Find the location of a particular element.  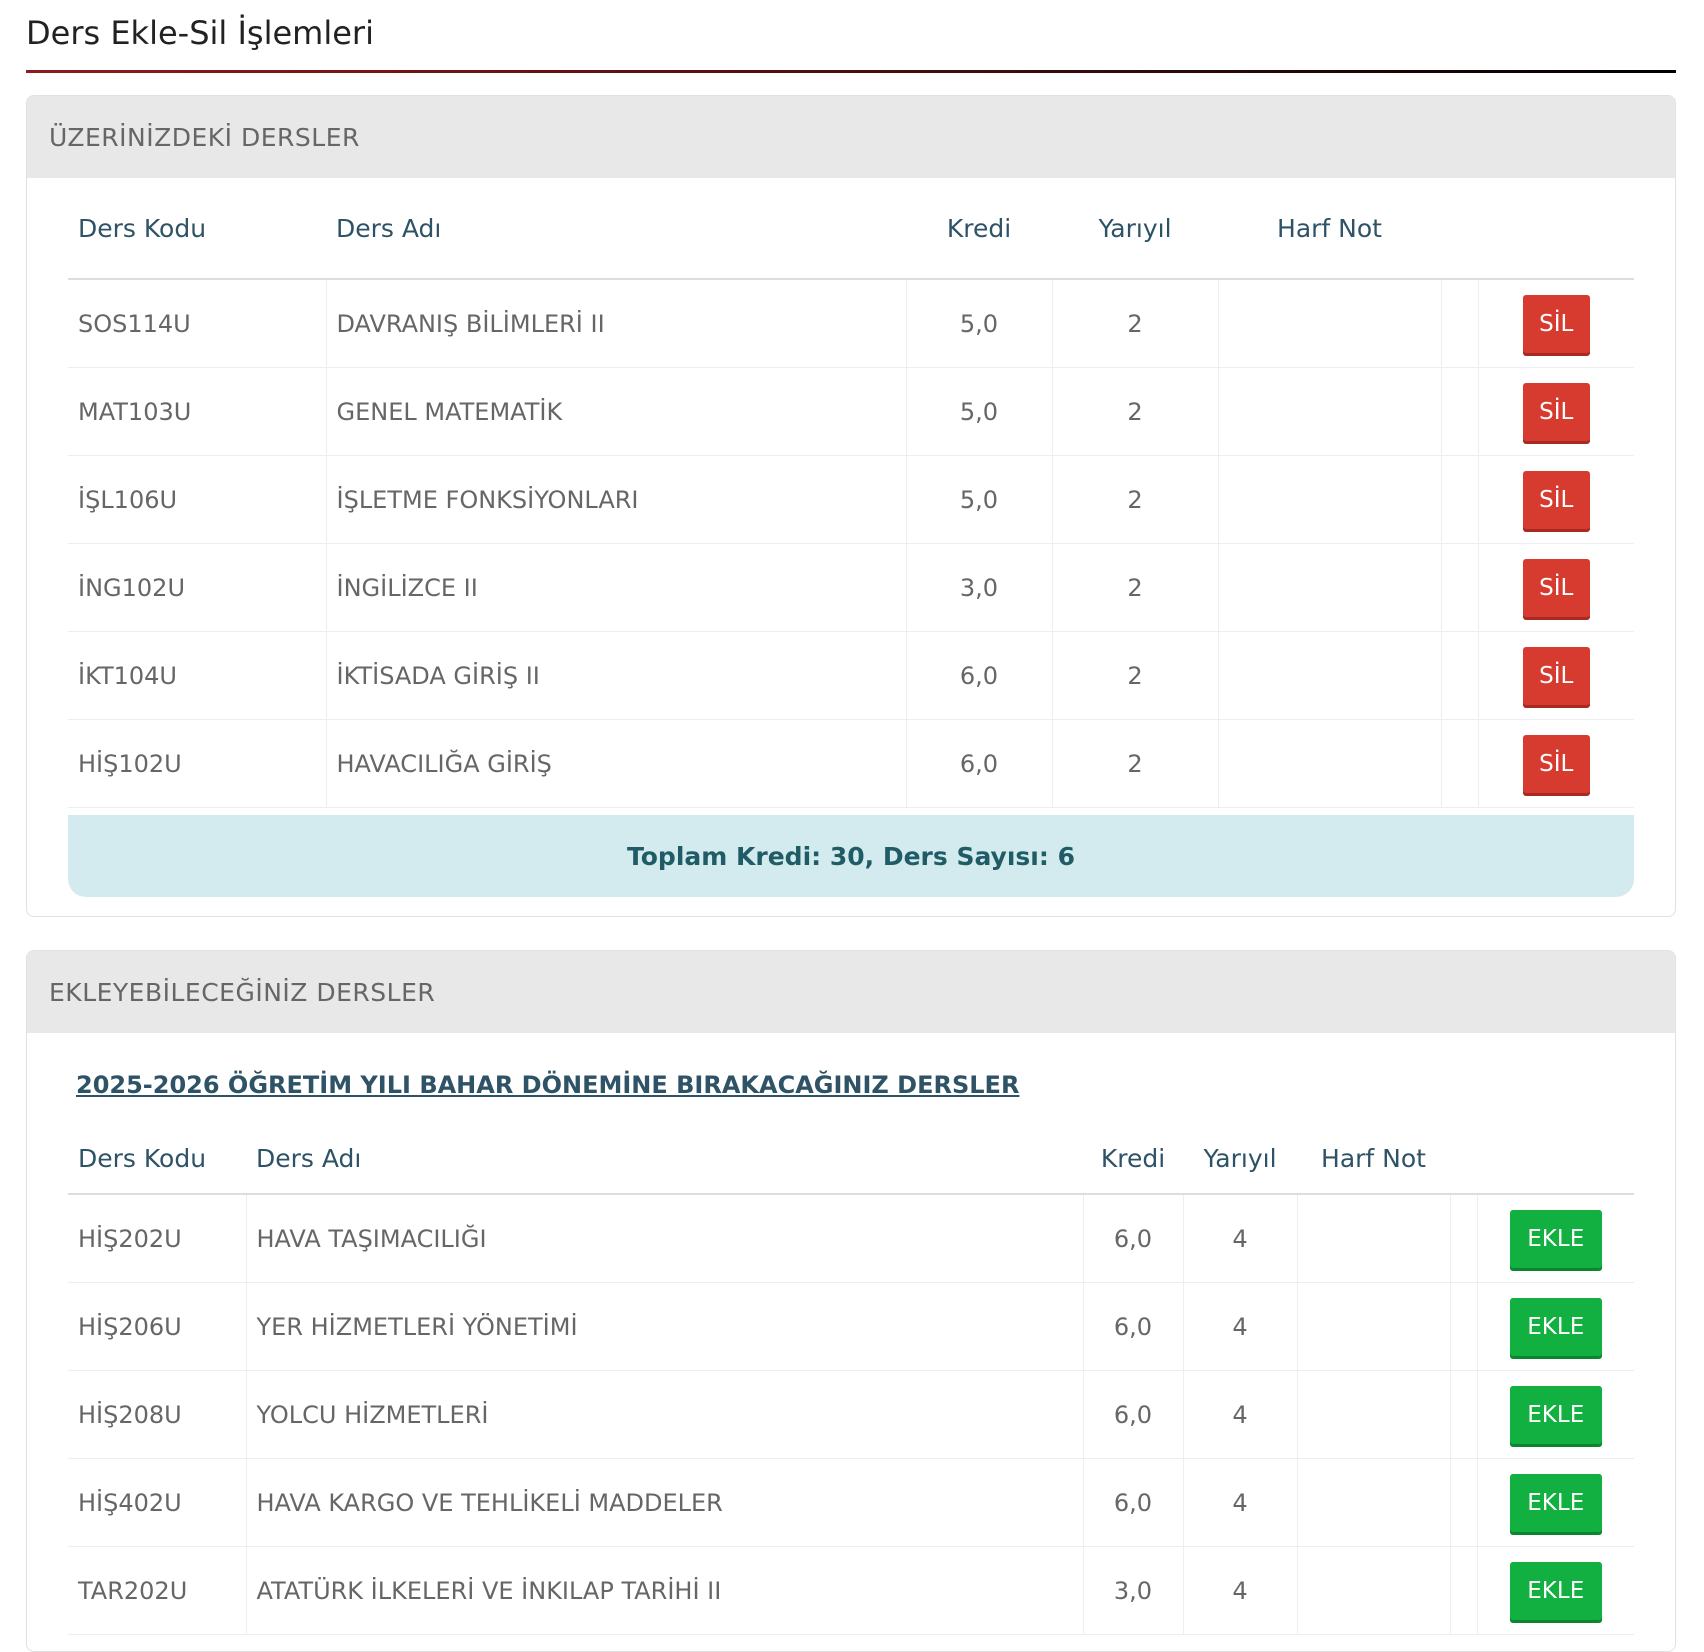

course-code: İNG102U is located at coordinates (197, 587).